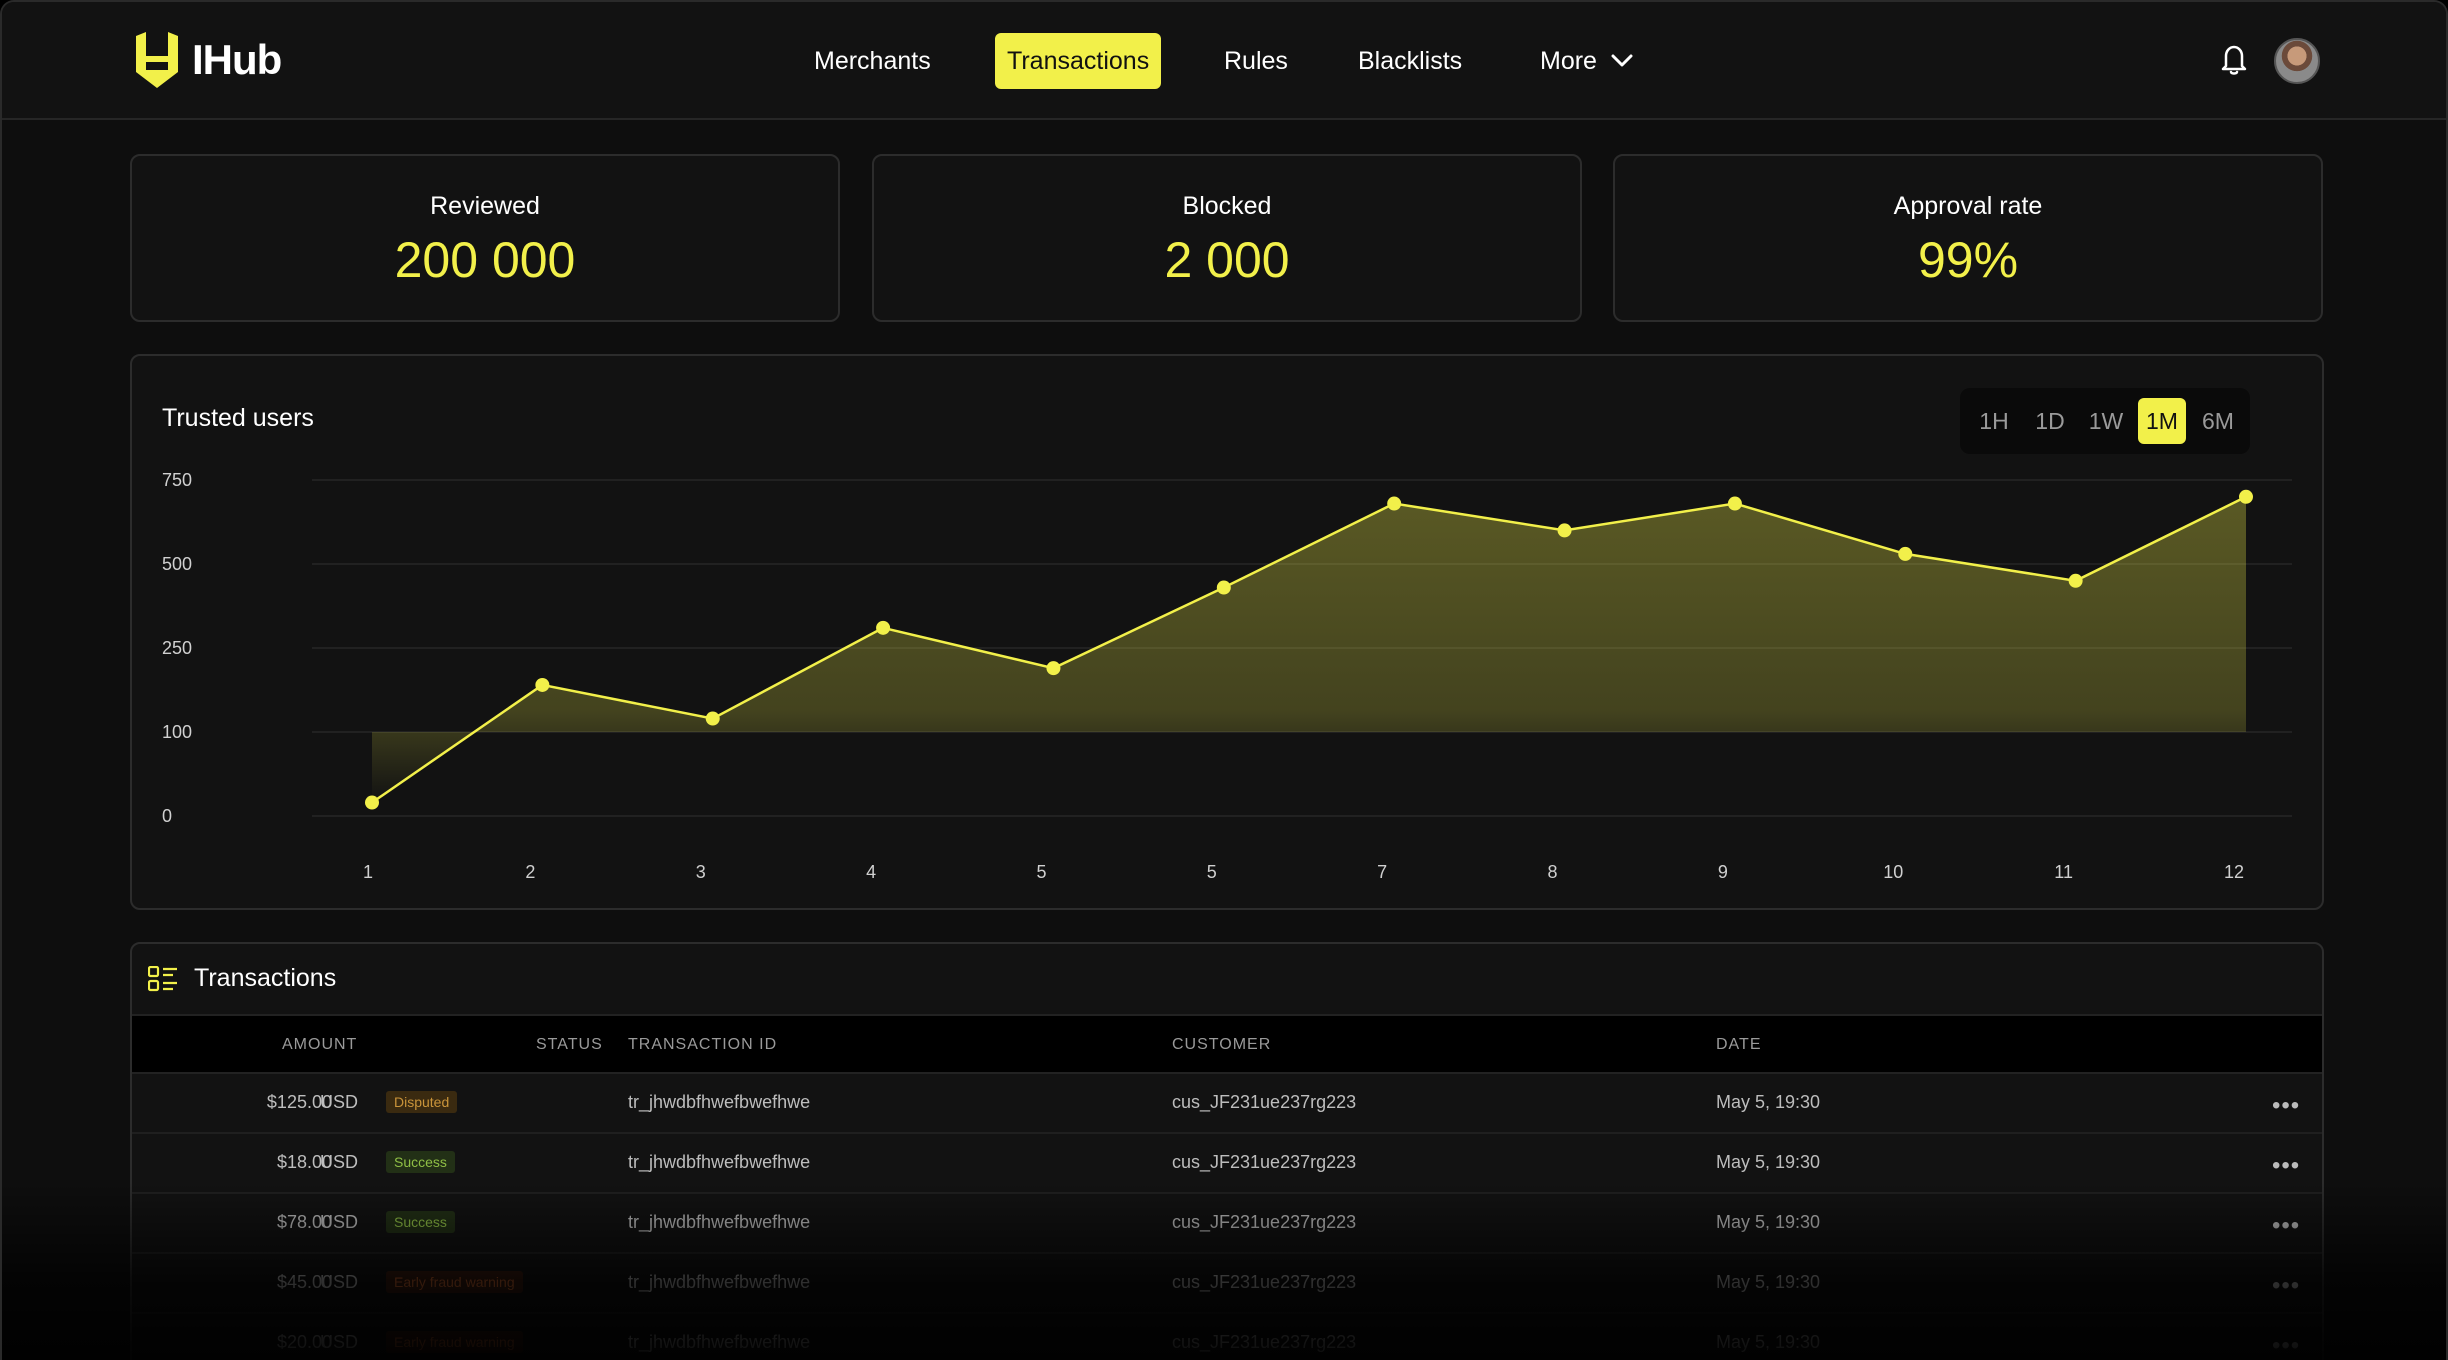  Describe the element at coordinates (1968, 206) in the screenshot. I see `stat-label: Approval rate` at that location.